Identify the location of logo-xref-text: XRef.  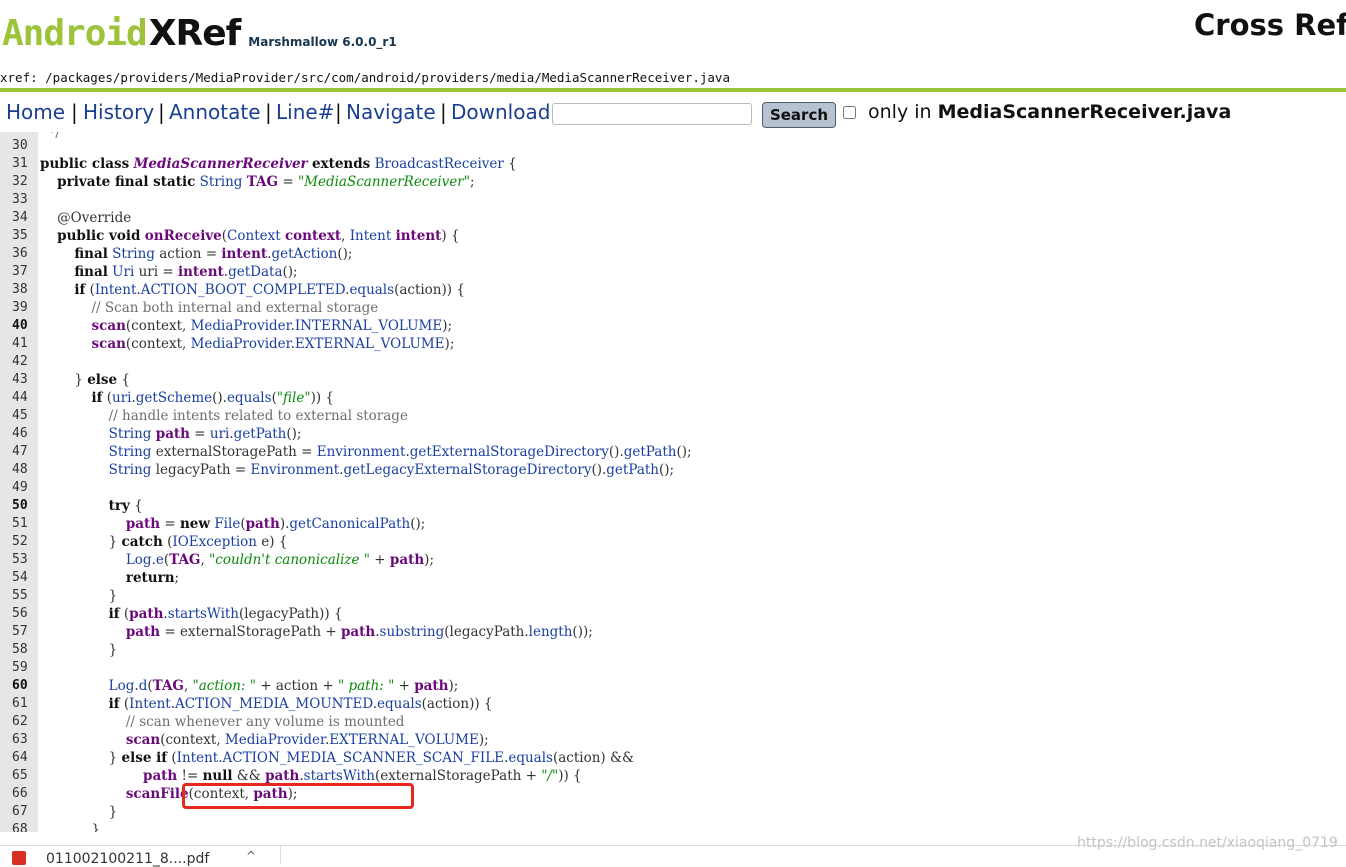
(195, 33).